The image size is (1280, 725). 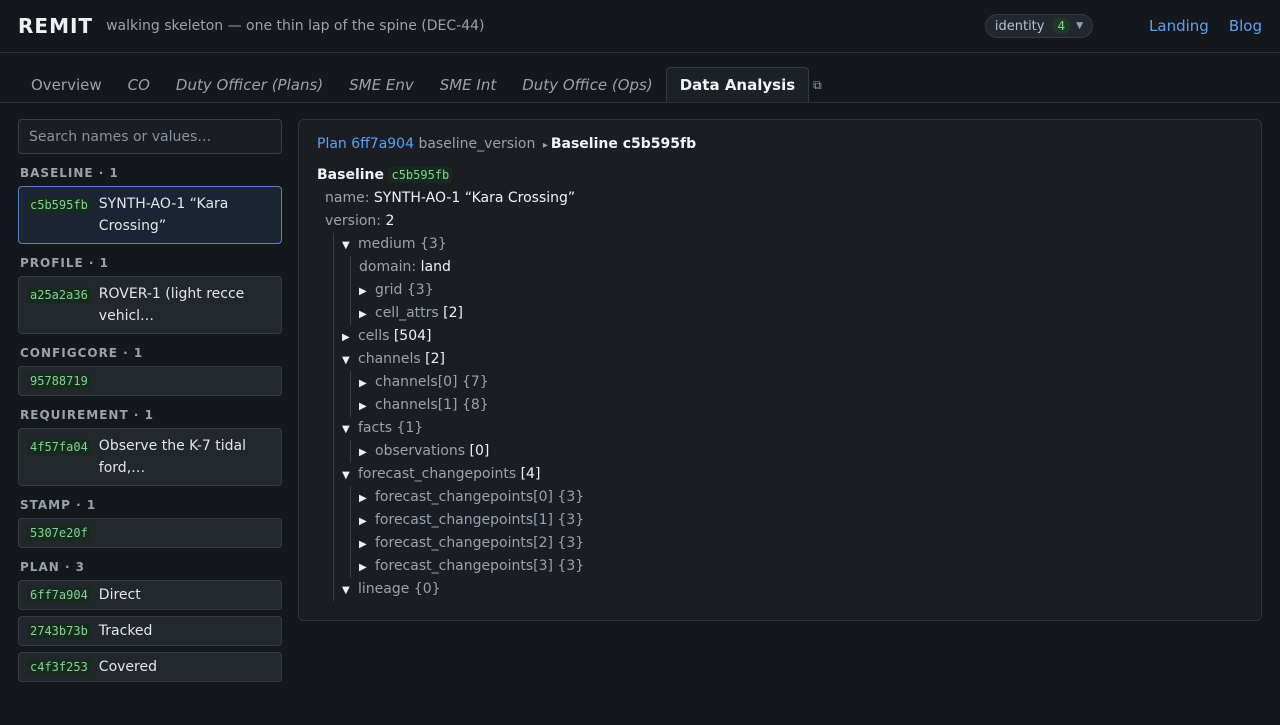 I want to click on object-hash: c5b595fb, so click(x=420, y=175).